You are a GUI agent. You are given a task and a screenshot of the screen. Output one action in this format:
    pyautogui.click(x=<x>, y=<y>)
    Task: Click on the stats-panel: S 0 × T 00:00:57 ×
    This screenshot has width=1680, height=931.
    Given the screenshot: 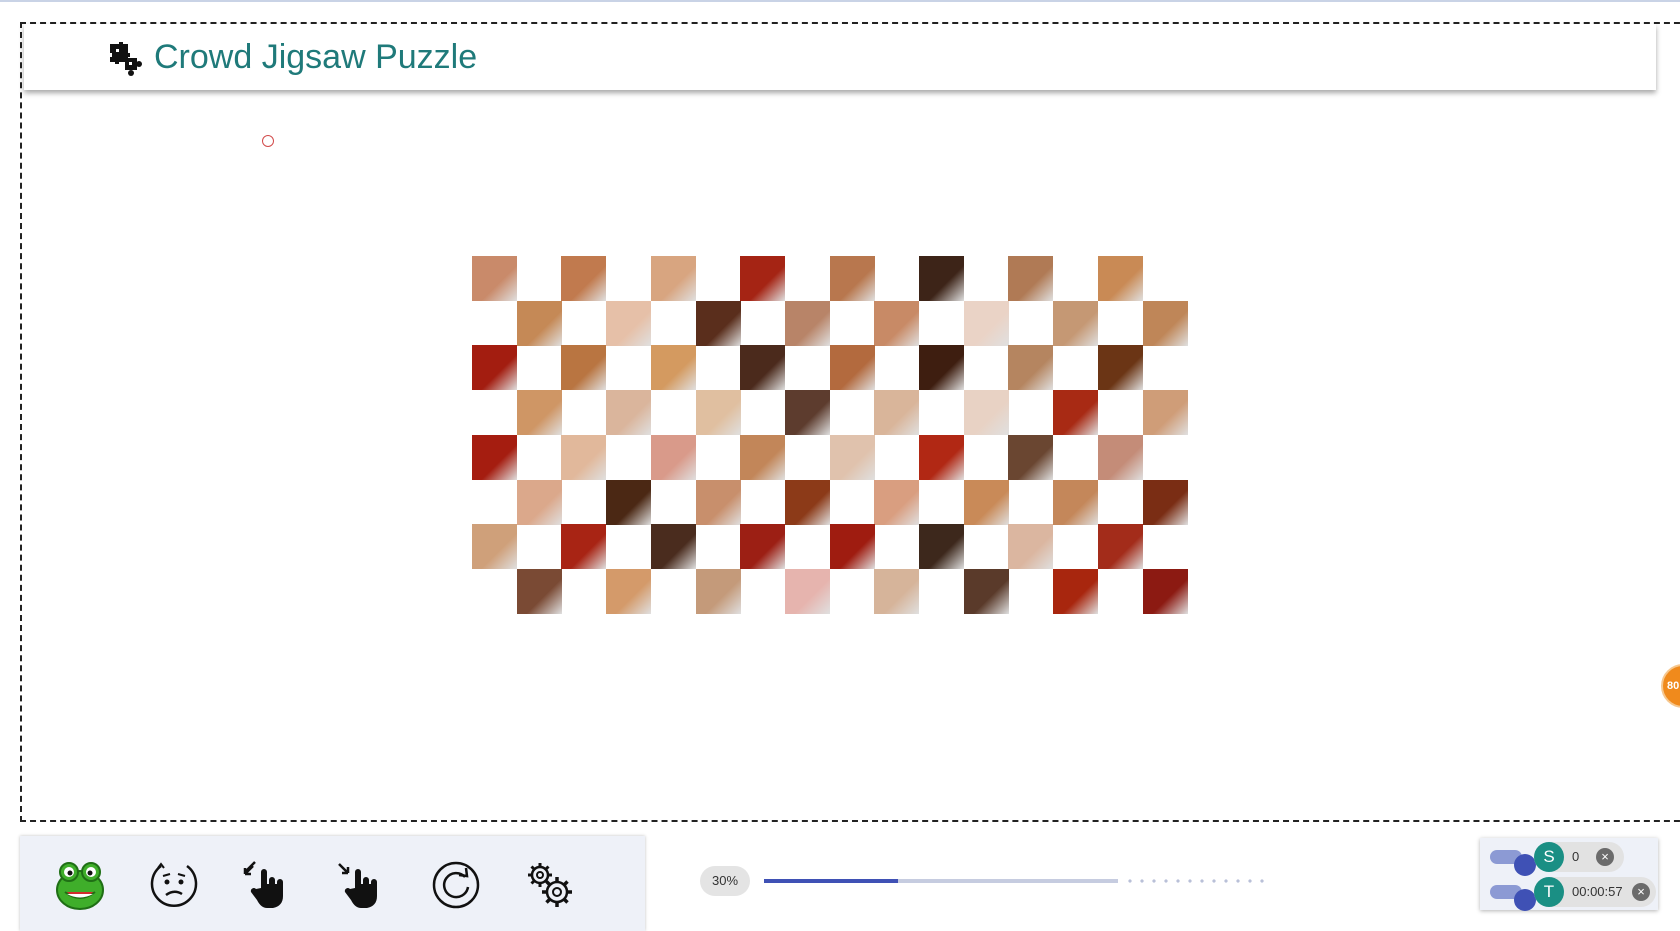 What is the action you would take?
    pyautogui.click(x=1569, y=874)
    